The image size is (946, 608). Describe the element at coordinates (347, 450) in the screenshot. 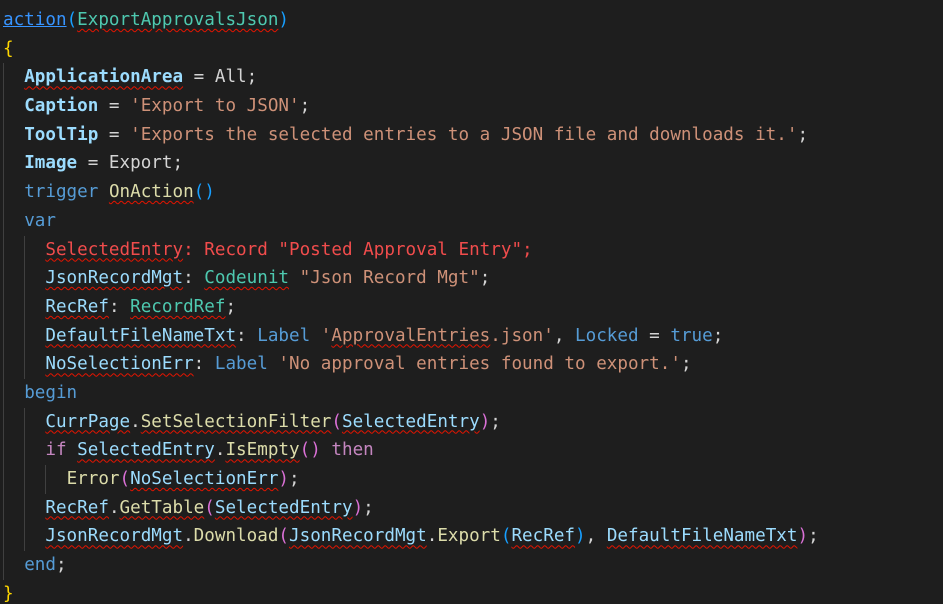

I see `code-token: then` at that location.